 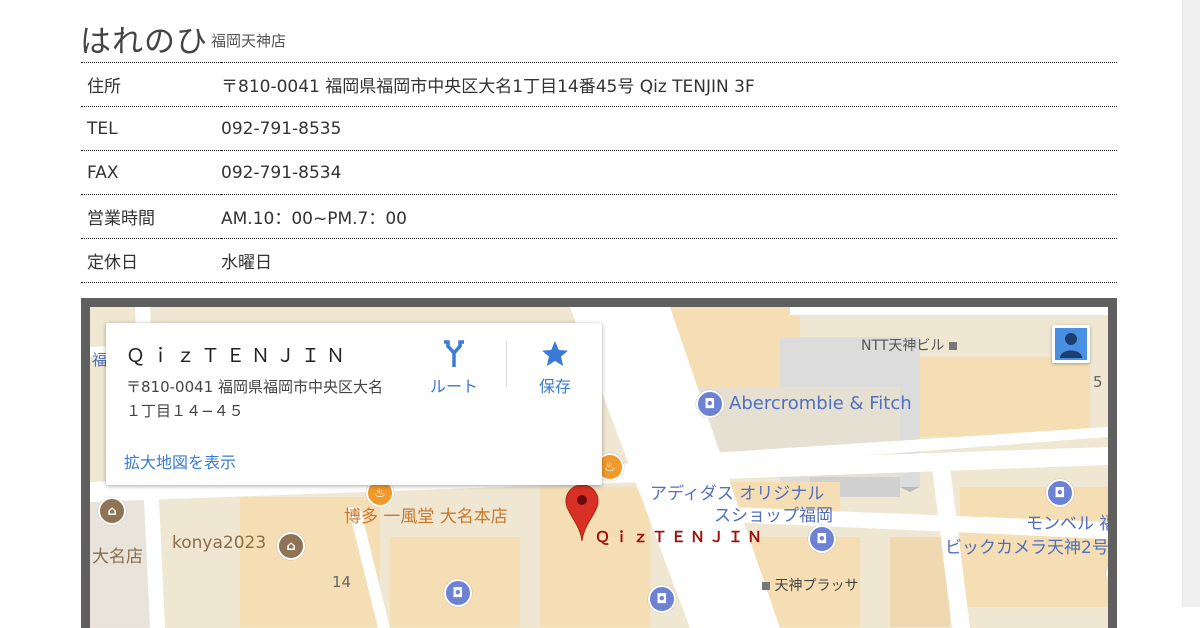 I want to click on map-label-daimyo: 大名店, so click(x=117, y=554).